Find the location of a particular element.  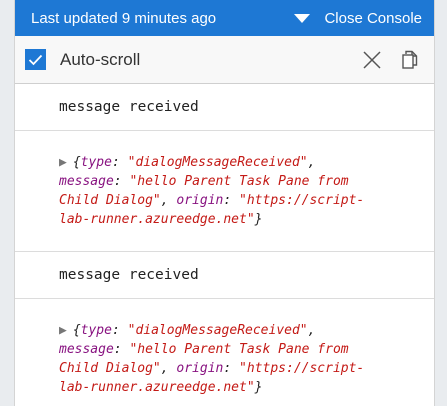

close-icon is located at coordinates (372, 59).